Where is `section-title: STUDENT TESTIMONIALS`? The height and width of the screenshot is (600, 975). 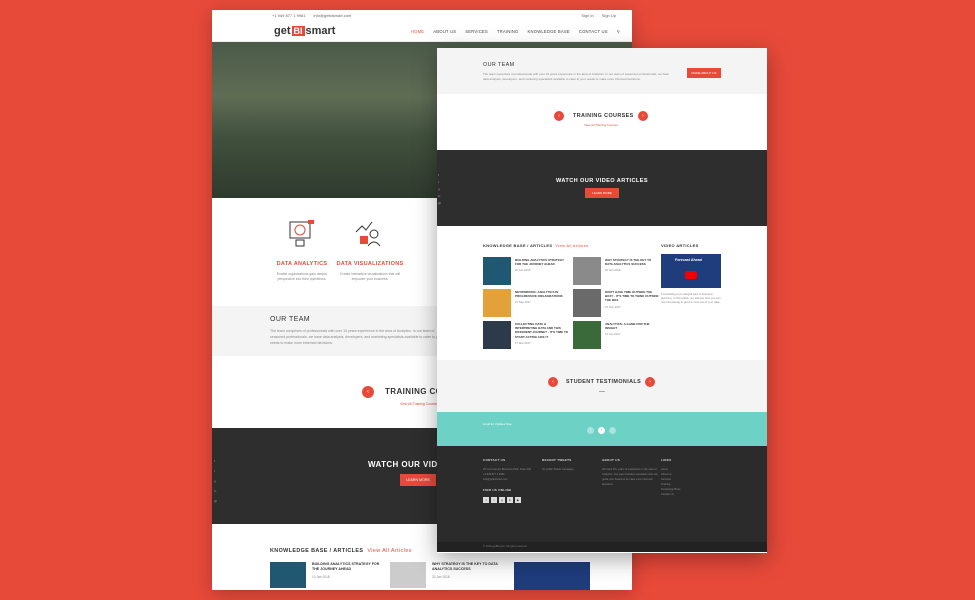 section-title: STUDENT TESTIMONIALS is located at coordinates (604, 382).